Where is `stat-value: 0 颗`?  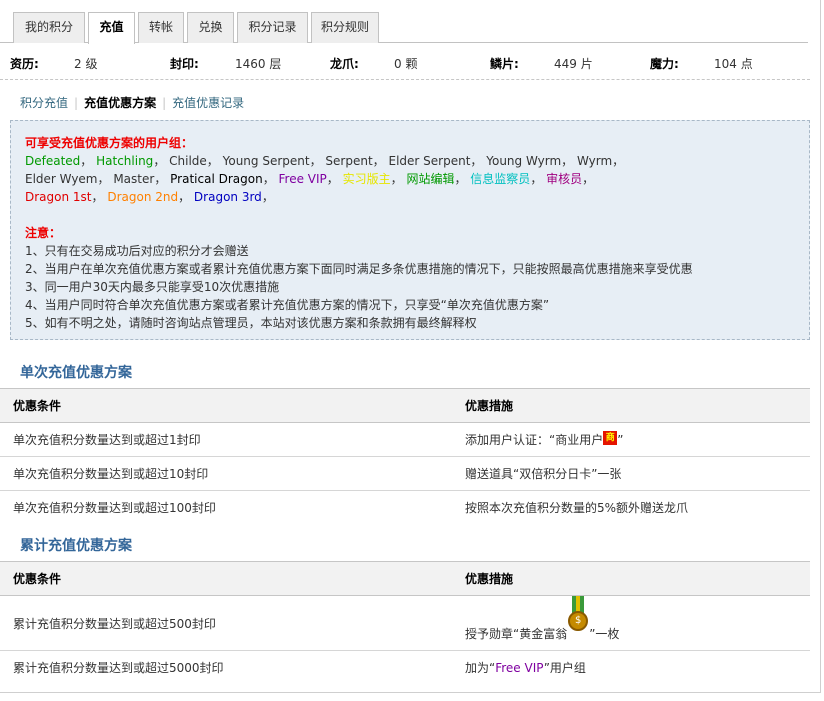 stat-value: 0 颗 is located at coordinates (406, 64).